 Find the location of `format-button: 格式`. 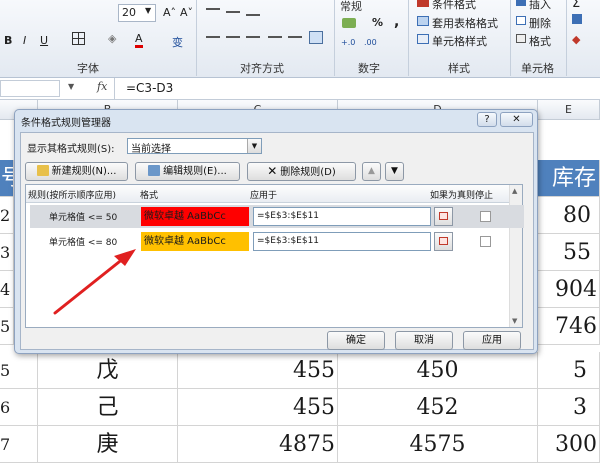

format-button: 格式 is located at coordinates (540, 41).